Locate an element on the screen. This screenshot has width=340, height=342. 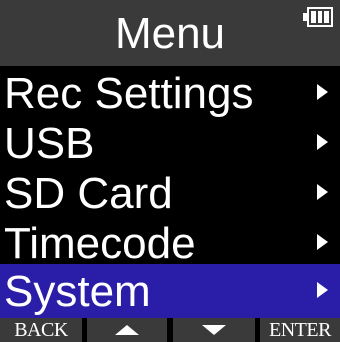
down-arrow-icon is located at coordinates (213, 330).